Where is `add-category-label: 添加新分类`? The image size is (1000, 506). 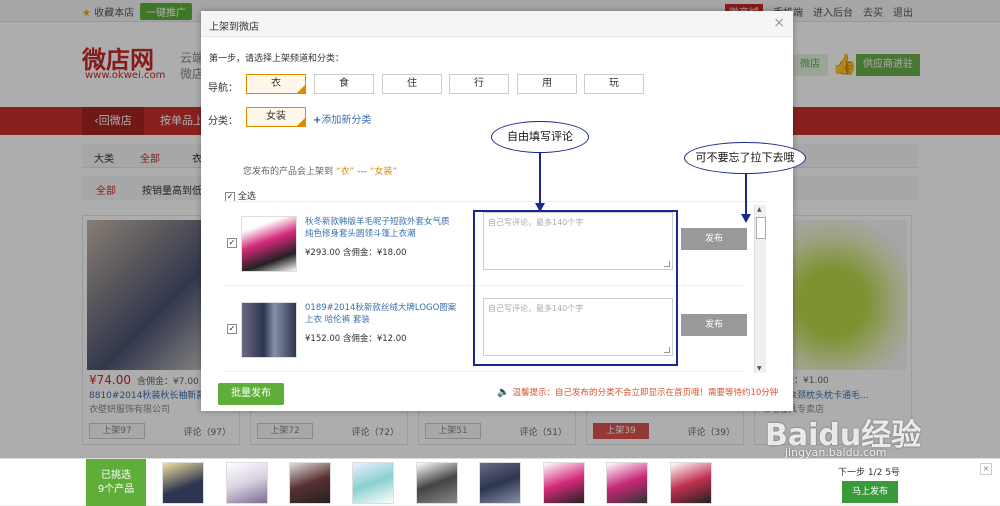 add-category-label: 添加新分类 is located at coordinates (346, 120).